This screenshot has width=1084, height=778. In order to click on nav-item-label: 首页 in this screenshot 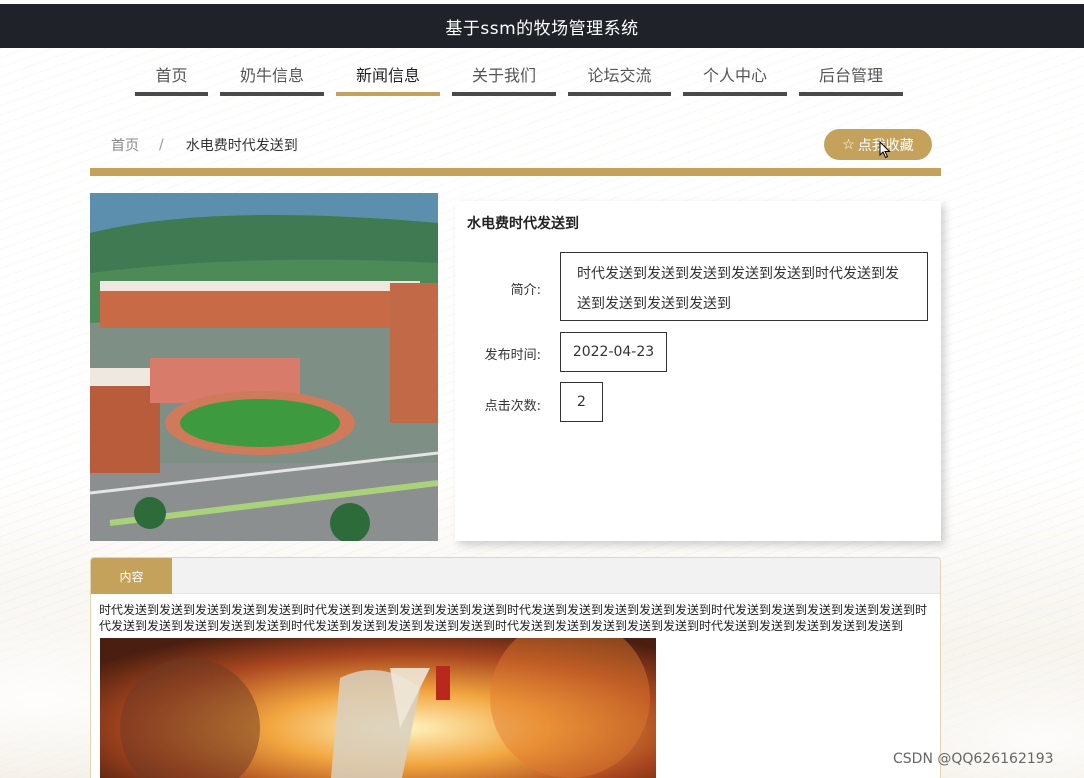, I will do `click(171, 75)`.